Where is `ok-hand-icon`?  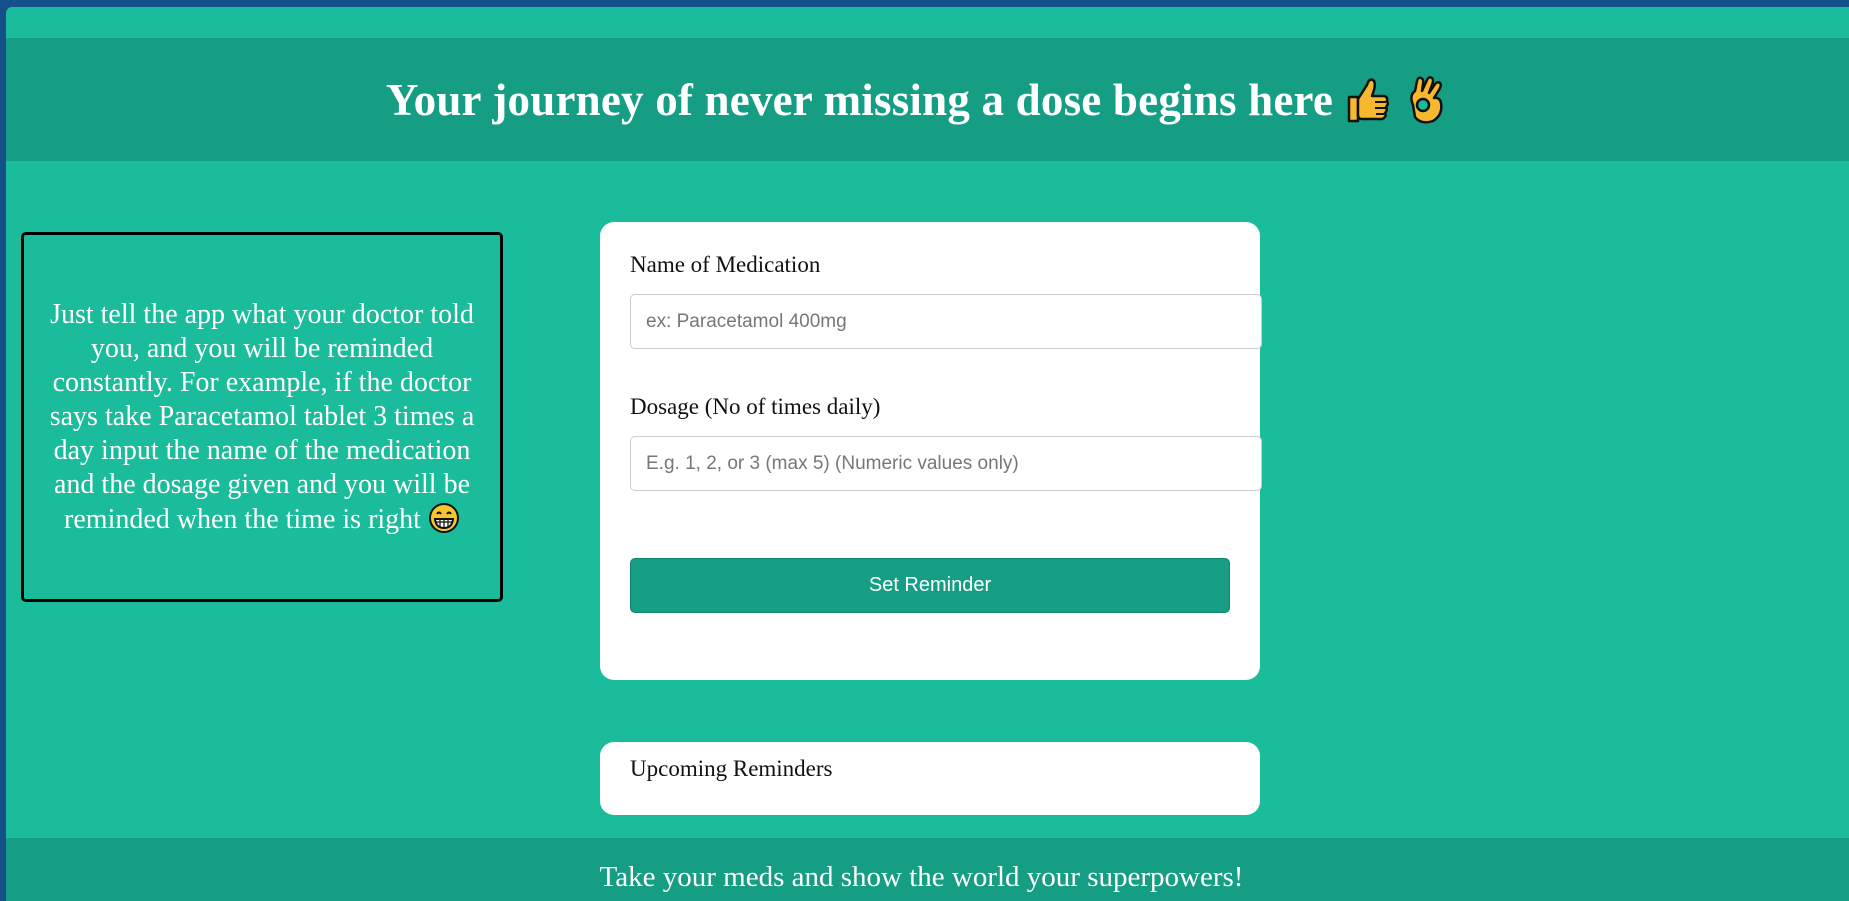
ok-hand-icon is located at coordinates (1426, 100).